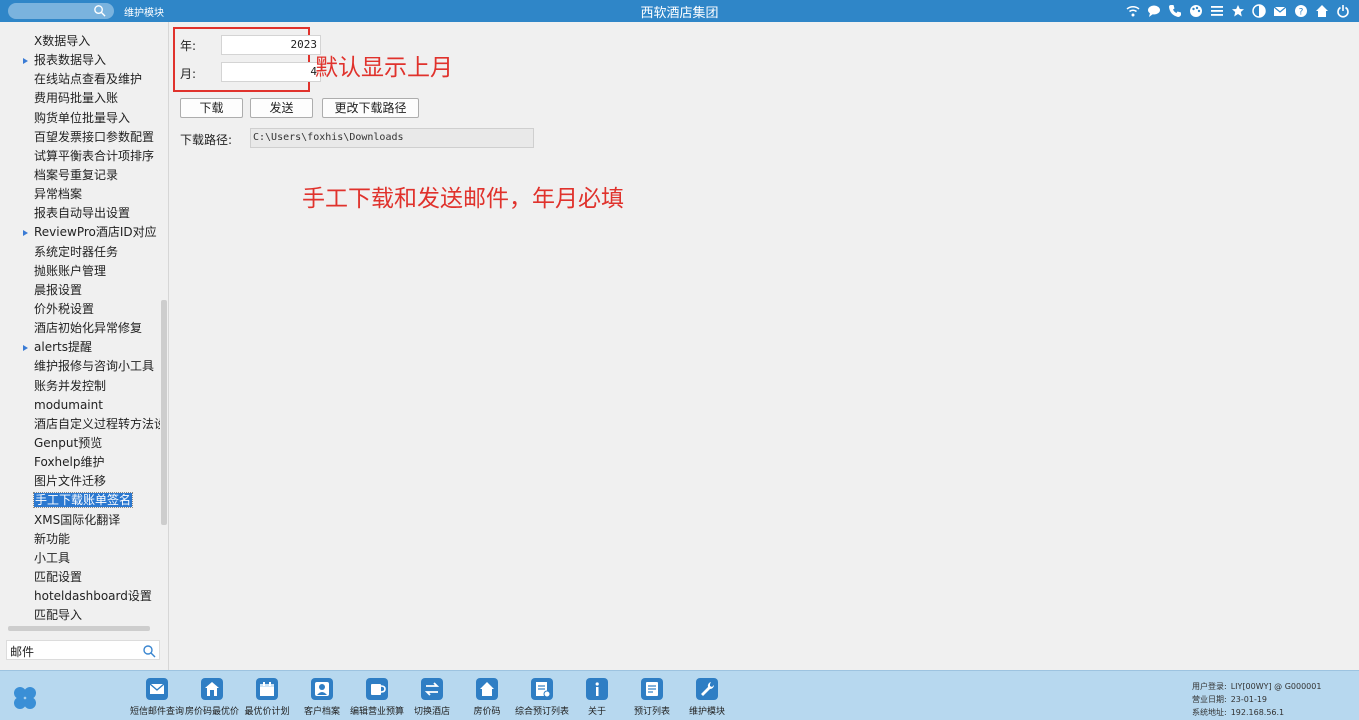 The height and width of the screenshot is (720, 1359). What do you see at coordinates (377, 689) in the screenshot?
I see `cup-icon` at bounding box center [377, 689].